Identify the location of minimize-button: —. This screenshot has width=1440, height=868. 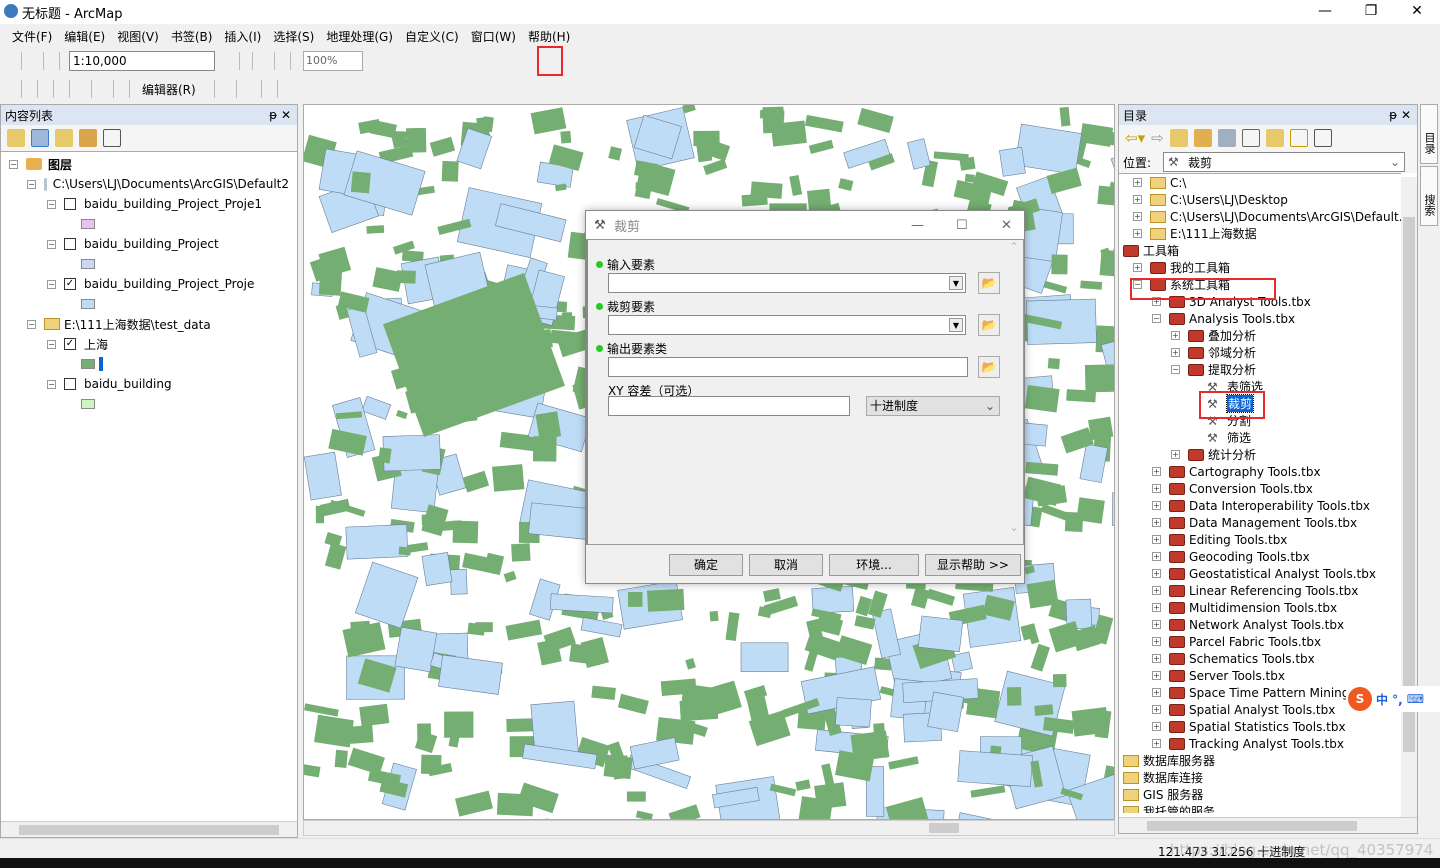
(1325, 12).